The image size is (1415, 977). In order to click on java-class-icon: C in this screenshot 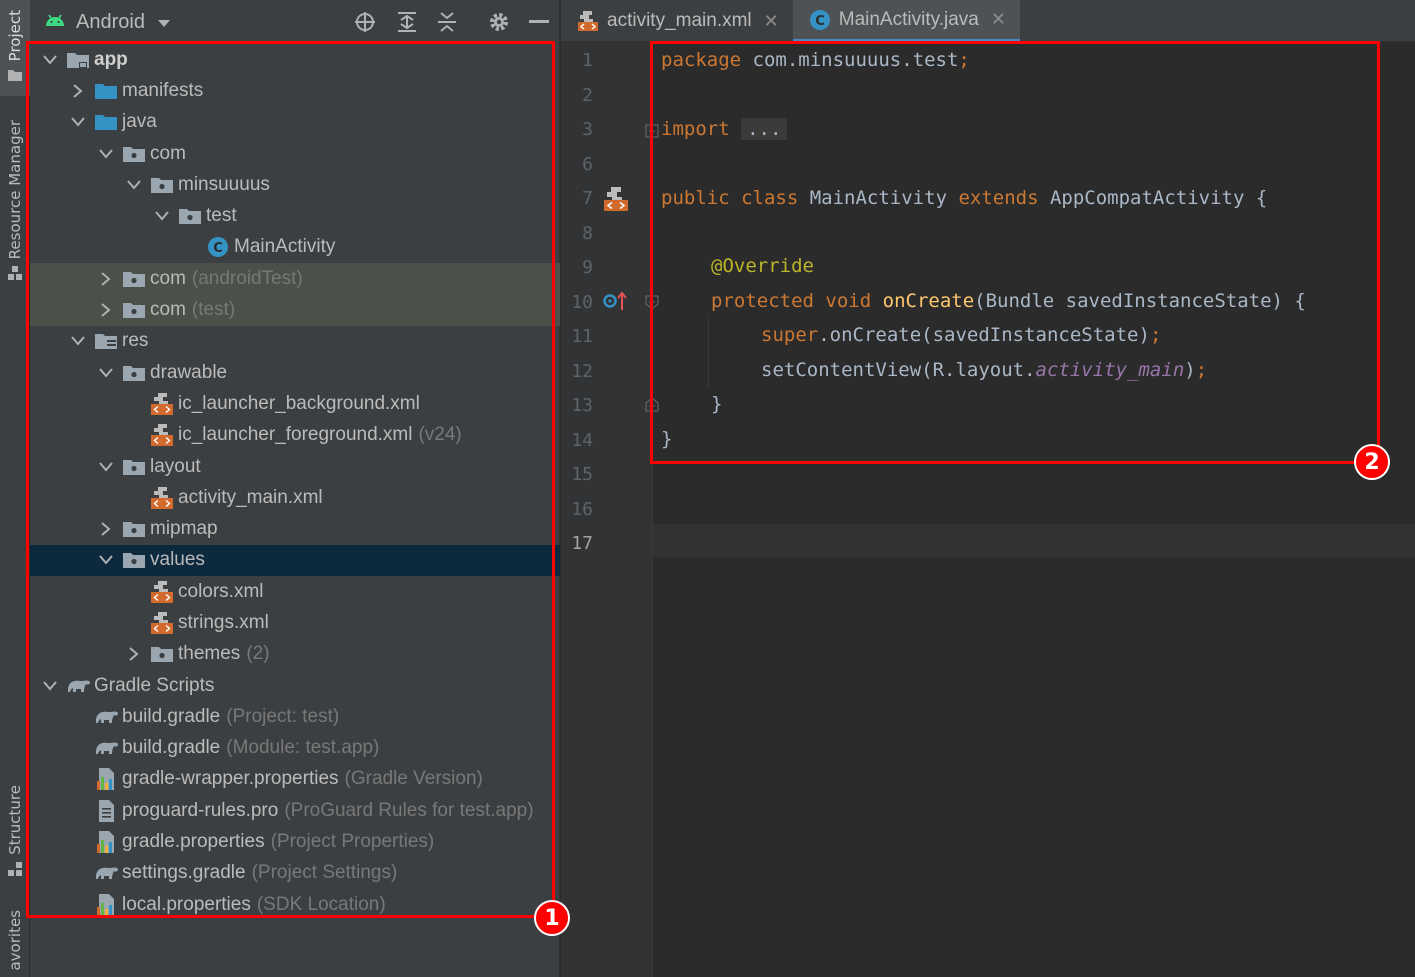, I will do `click(218, 247)`.